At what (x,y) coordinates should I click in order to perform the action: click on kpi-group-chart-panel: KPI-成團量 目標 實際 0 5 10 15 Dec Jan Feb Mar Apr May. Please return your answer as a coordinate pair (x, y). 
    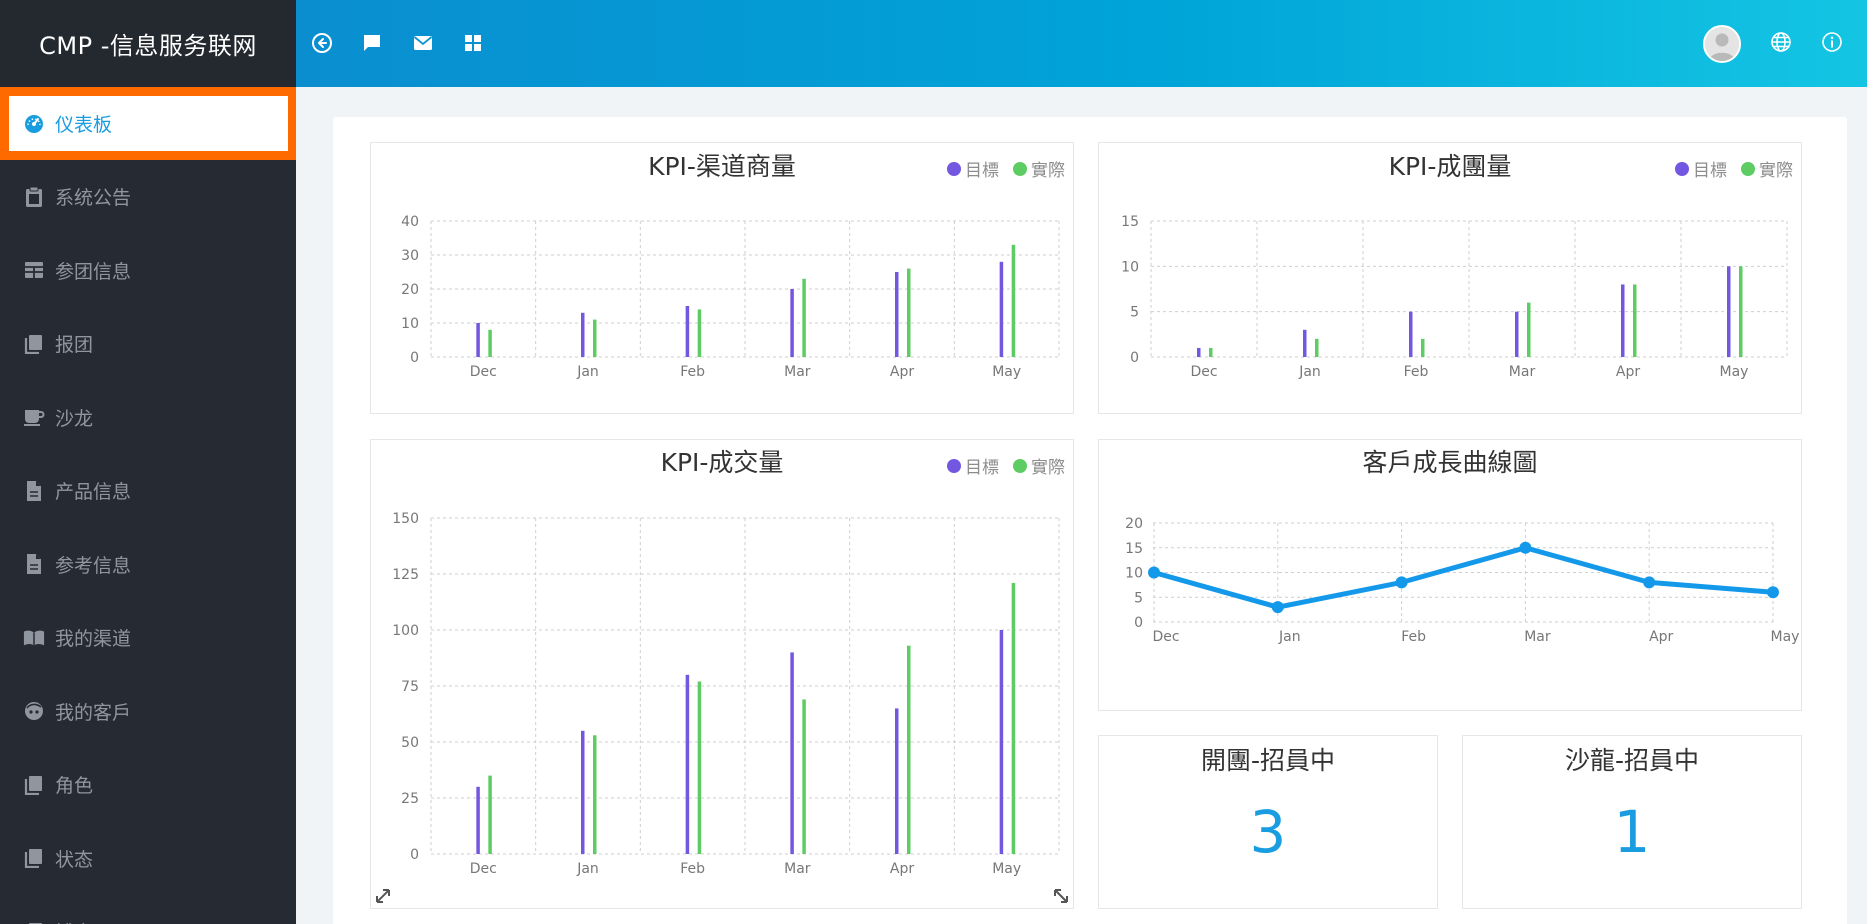
    Looking at the image, I should click on (1450, 278).